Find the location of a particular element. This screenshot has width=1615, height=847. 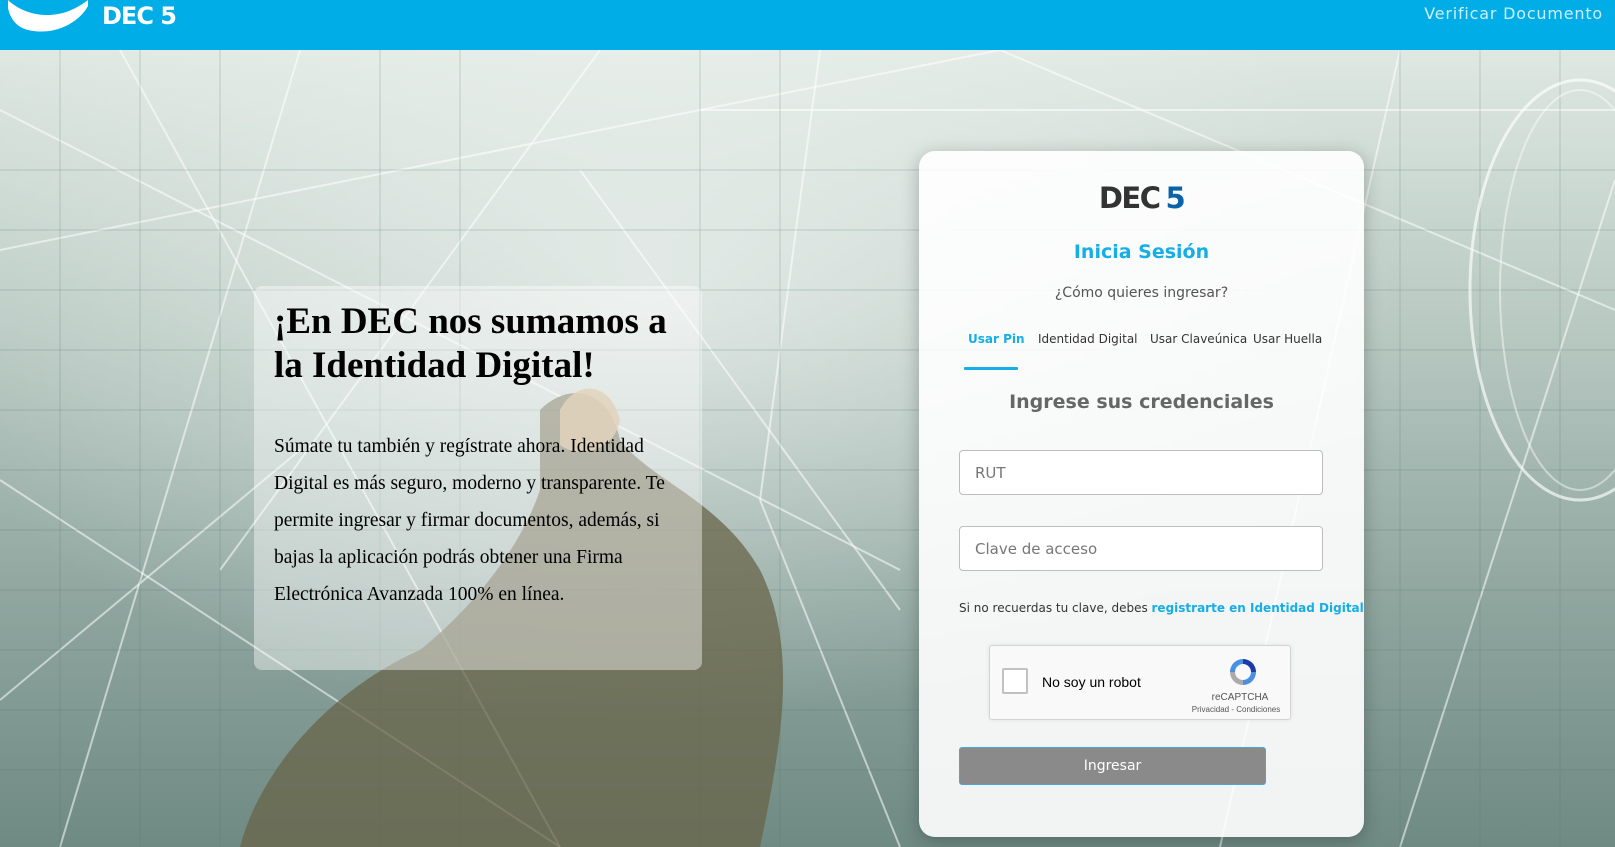

recaptcha-brand: reCAPTCHA is located at coordinates (1240, 697).